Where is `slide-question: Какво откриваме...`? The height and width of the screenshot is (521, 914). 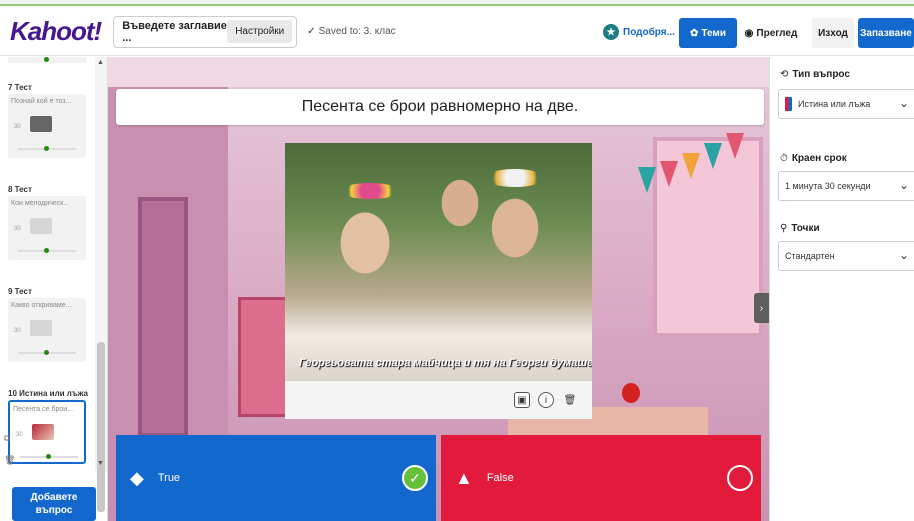 slide-question: Какво откриваме... is located at coordinates (41, 305).